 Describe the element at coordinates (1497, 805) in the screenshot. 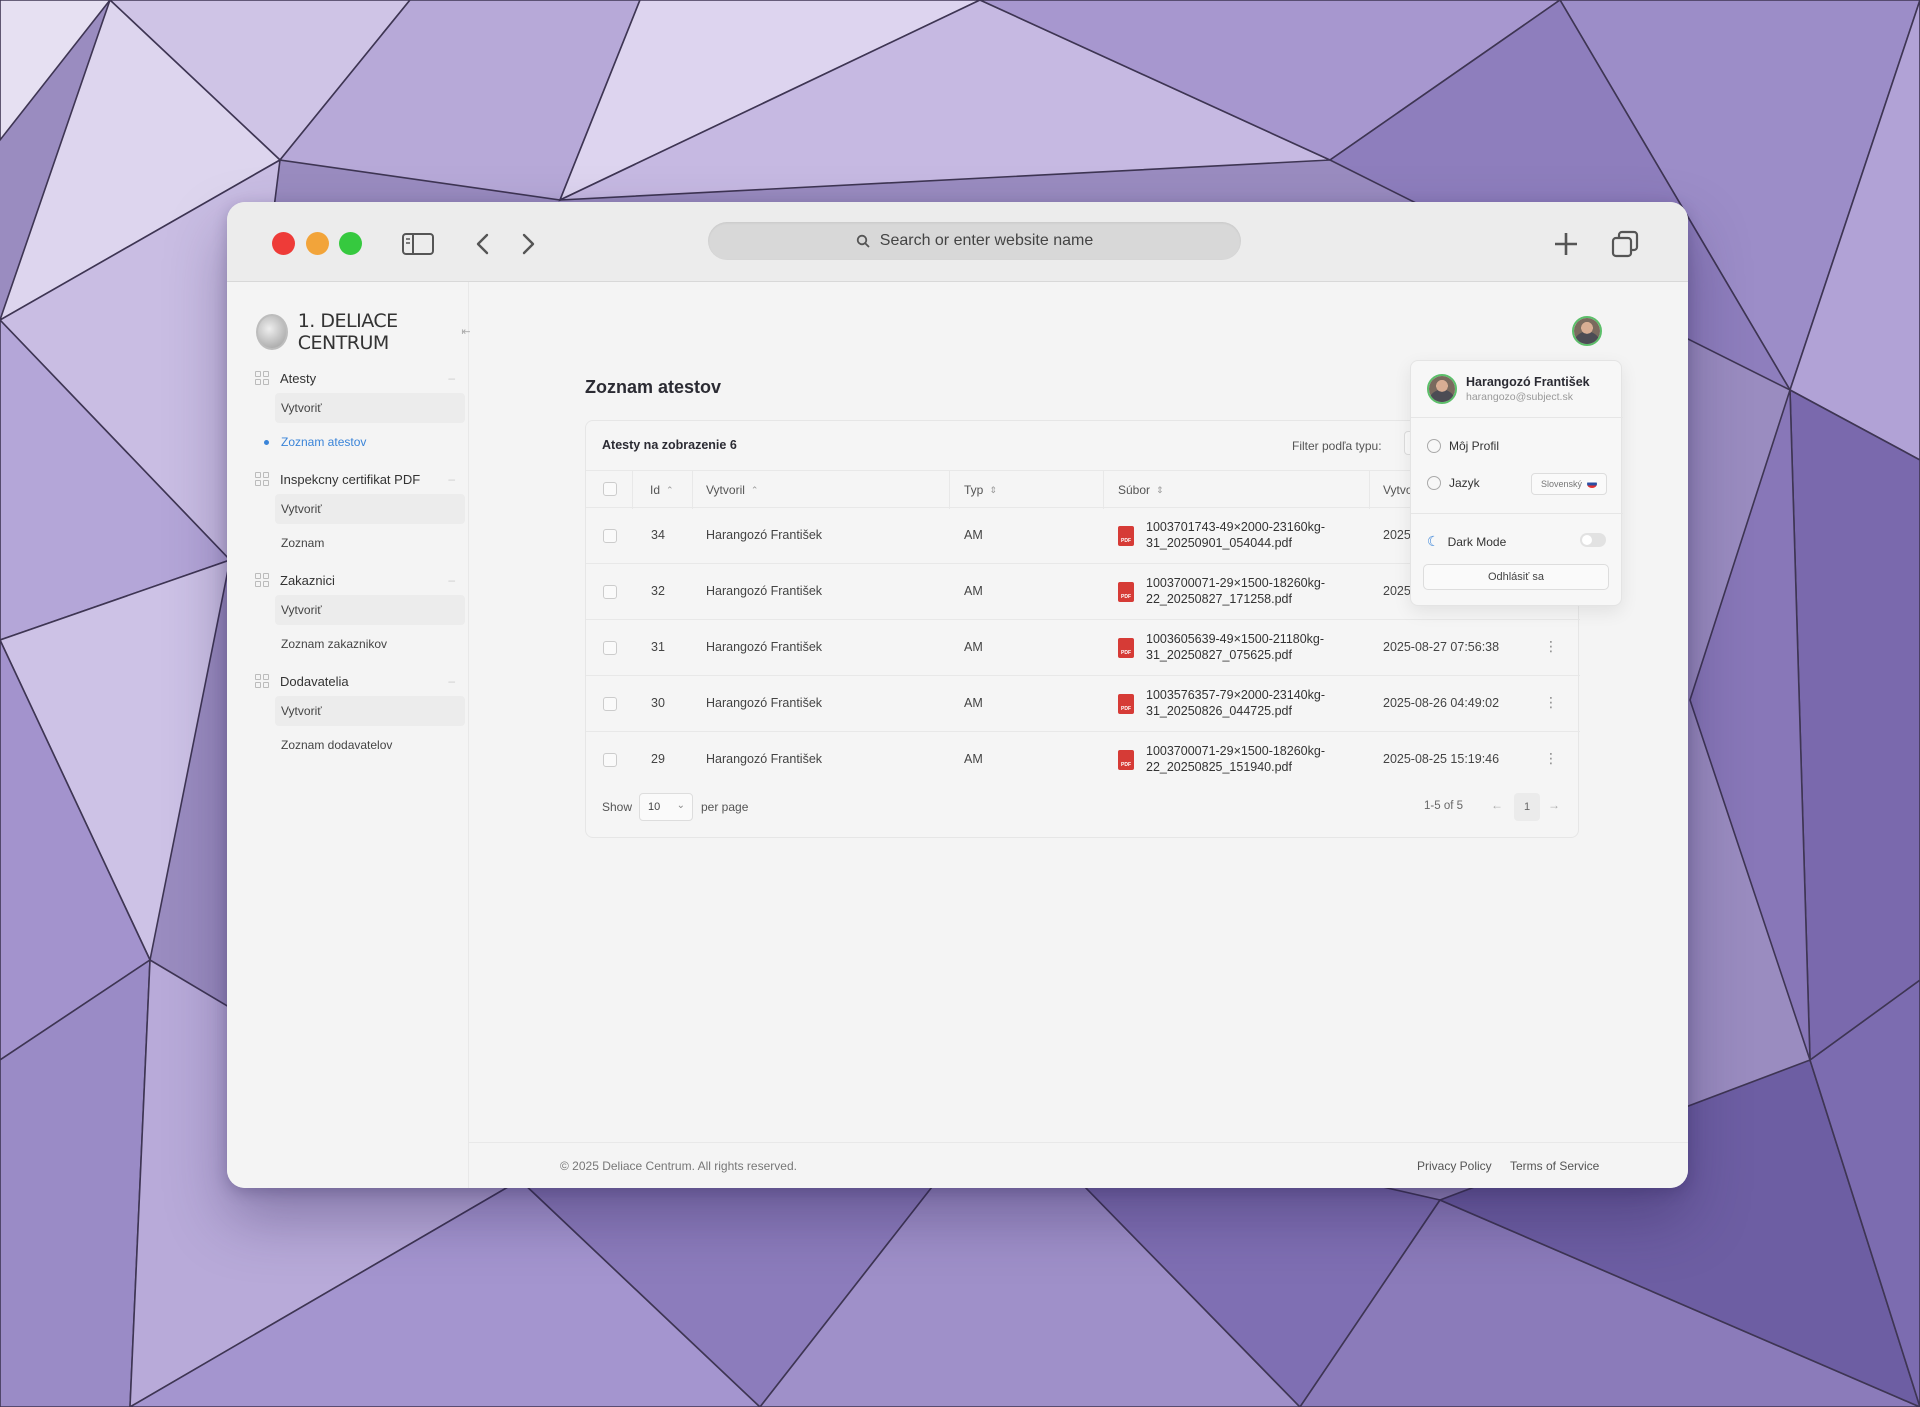

I see `prev-page-arrow-icon: ←` at that location.